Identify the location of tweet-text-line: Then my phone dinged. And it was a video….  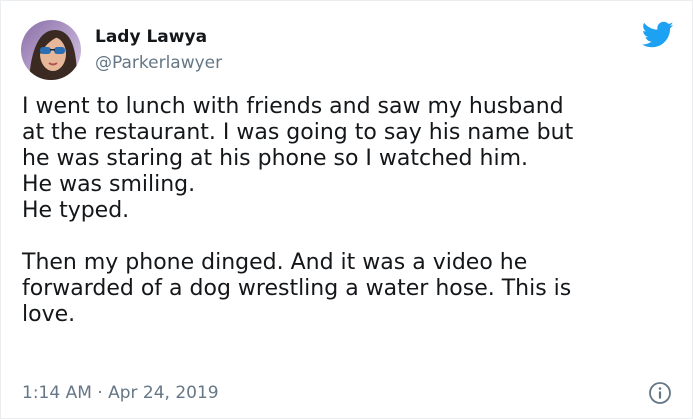
(275, 262).